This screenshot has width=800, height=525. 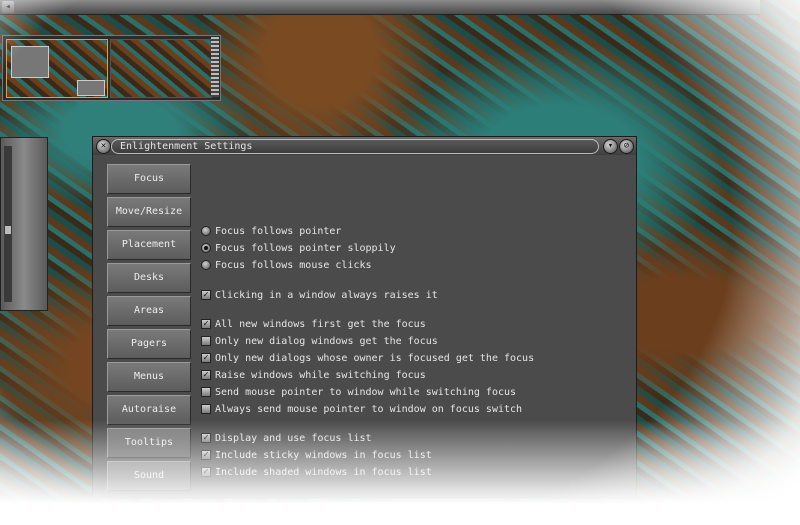 What do you see at coordinates (323, 472) in the screenshot?
I see `option-label: Include shaded windows in focus list` at bounding box center [323, 472].